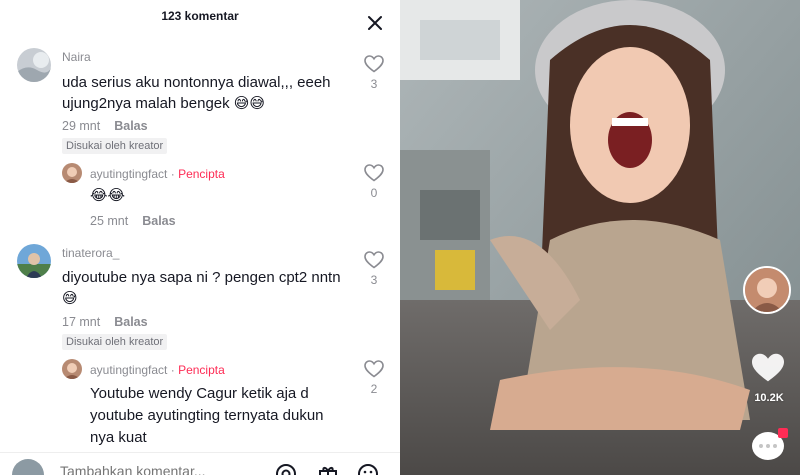 Image resolution: width=800 pixels, height=475 pixels. I want to click on mention-icon, so click(286, 469).